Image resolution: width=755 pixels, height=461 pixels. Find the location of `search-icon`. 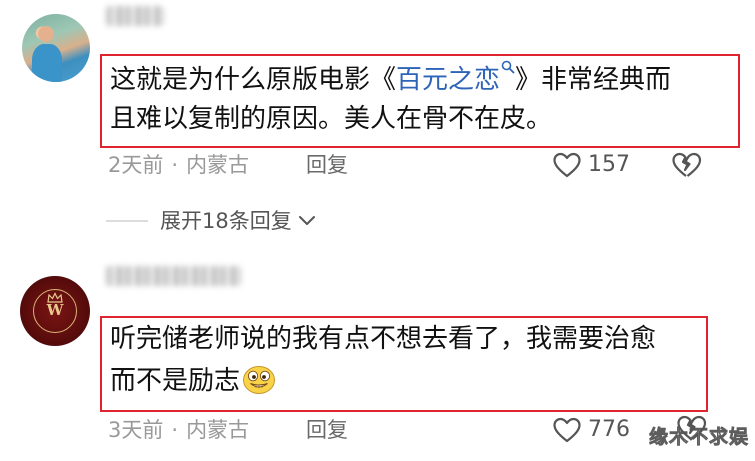

search-icon is located at coordinates (508, 67).